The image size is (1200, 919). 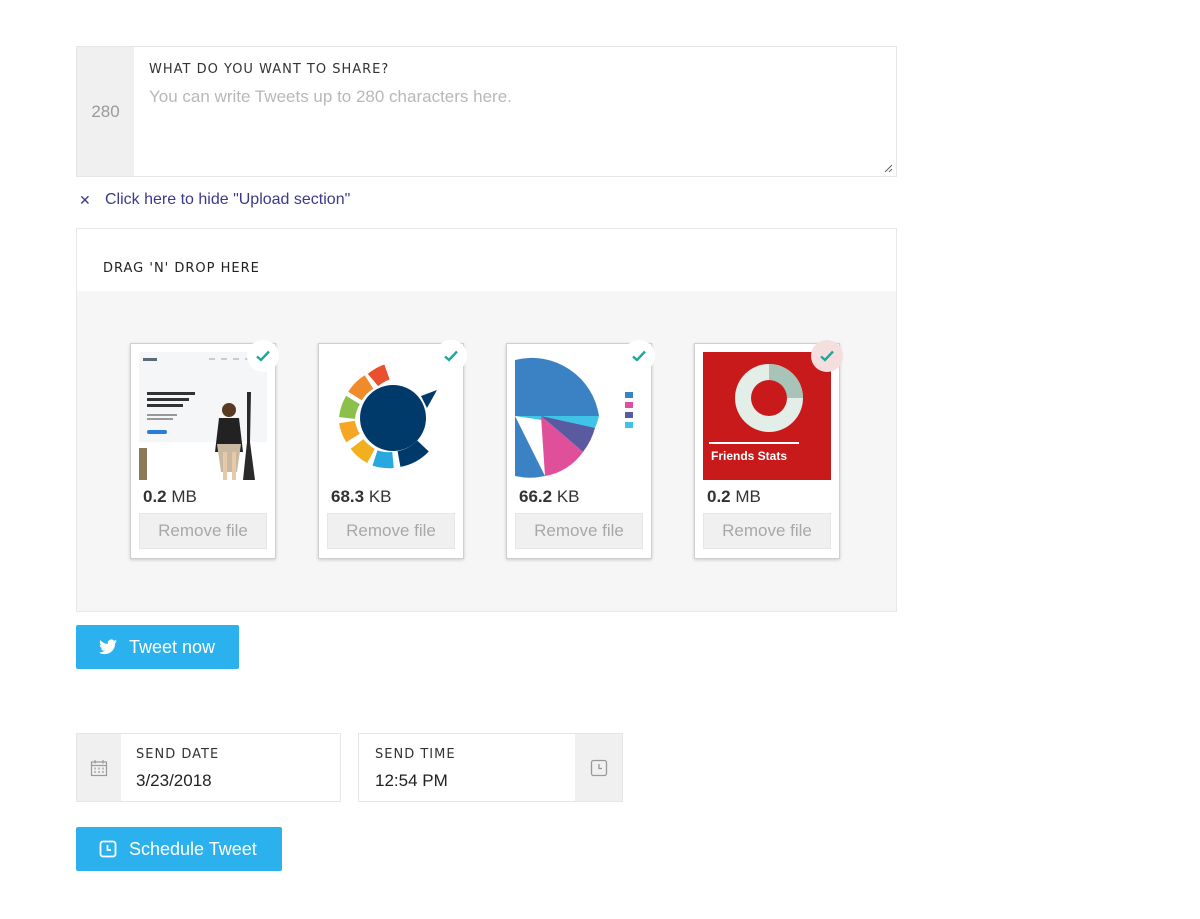 I want to click on send-time-label: SEND TIME, so click(x=415, y=754).